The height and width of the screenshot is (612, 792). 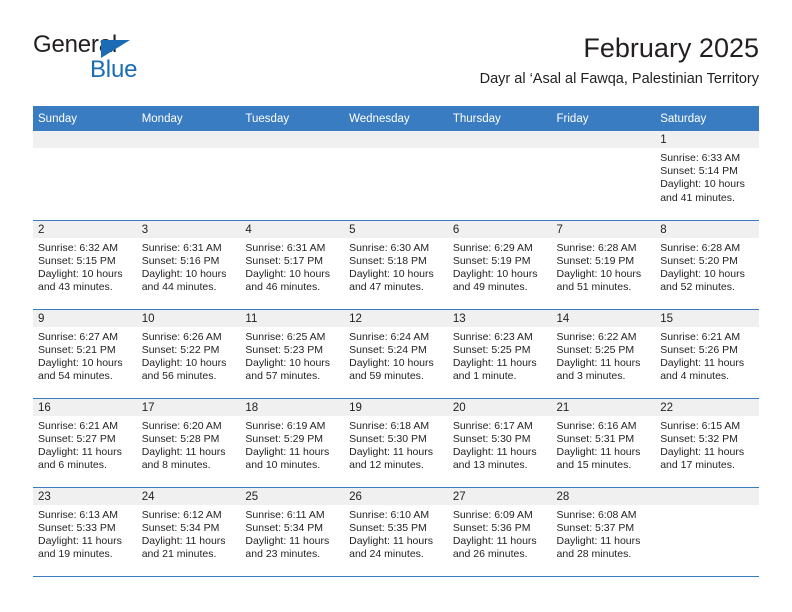 I want to click on sunset-text: Sunset: 5:14 PM, so click(x=699, y=171).